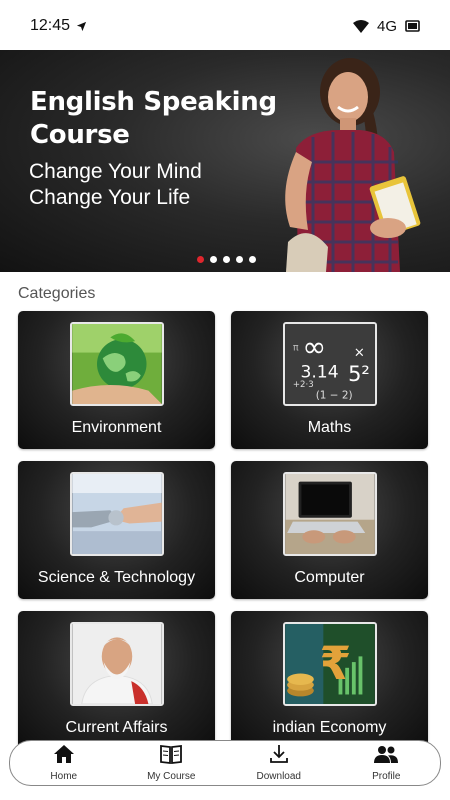 The height and width of the screenshot is (800, 450). Describe the element at coordinates (115, 184) in the screenshot. I see `banner-subtitle: Change Your Mind Change Your Life` at that location.